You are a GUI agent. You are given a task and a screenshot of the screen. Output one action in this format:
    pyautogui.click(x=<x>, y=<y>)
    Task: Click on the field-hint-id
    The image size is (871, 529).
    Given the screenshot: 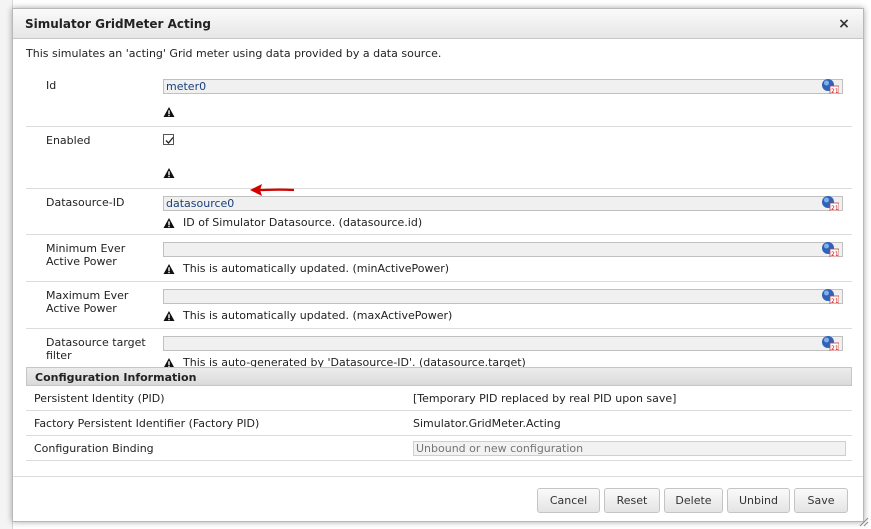 What is the action you would take?
    pyautogui.click(x=173, y=112)
    